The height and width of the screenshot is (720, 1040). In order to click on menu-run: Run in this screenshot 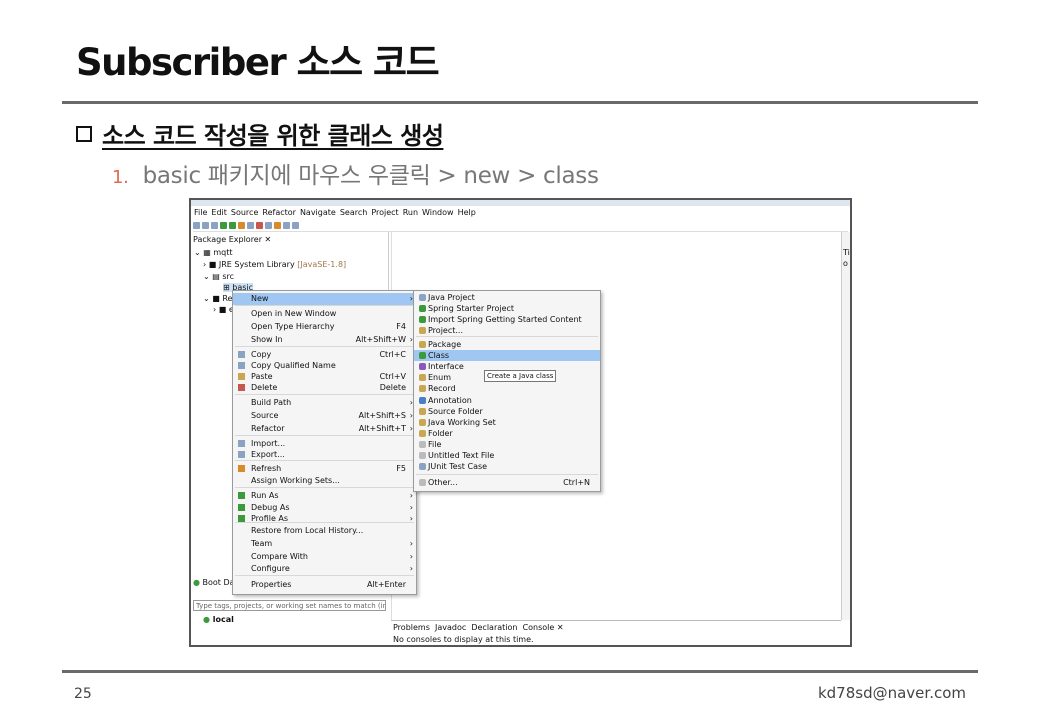, I will do `click(410, 212)`.